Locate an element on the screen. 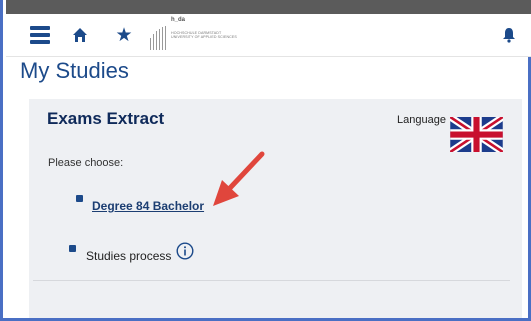 The height and width of the screenshot is (321, 531). page-title: My Studies is located at coordinates (74, 70).